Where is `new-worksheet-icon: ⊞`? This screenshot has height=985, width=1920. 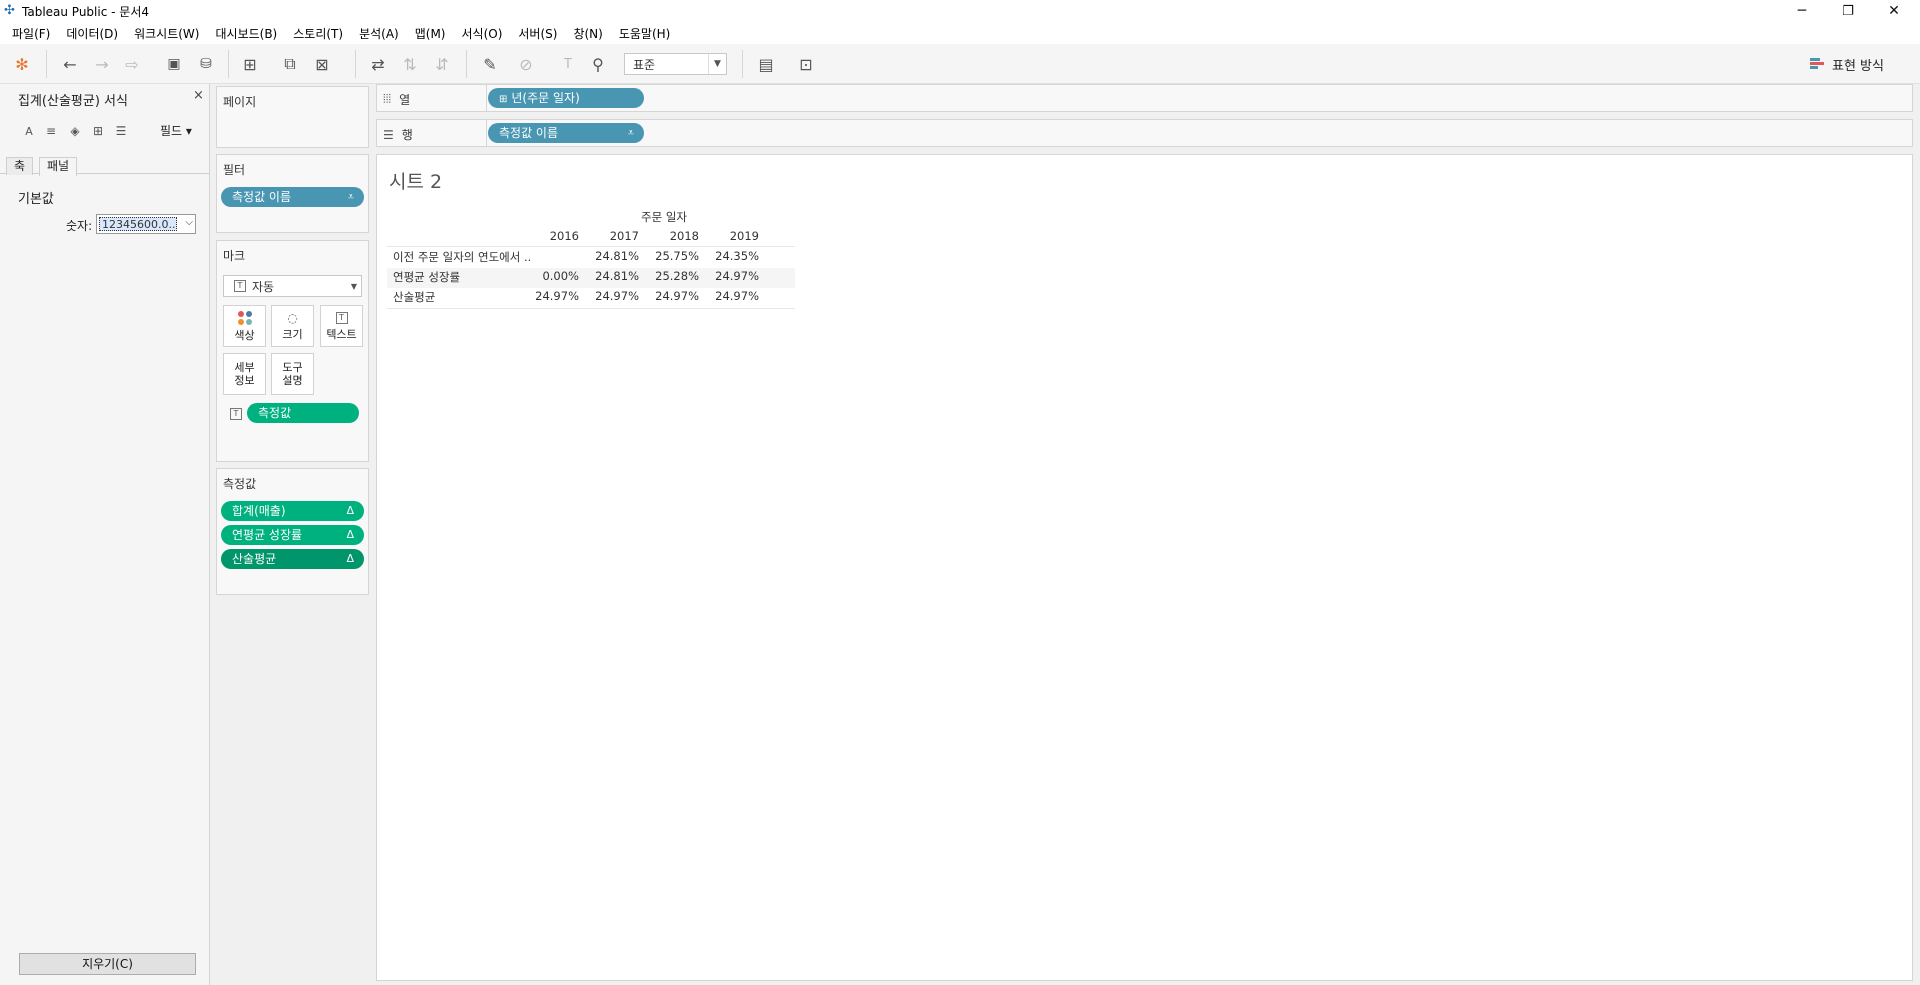
new-worksheet-icon: ⊞ is located at coordinates (250, 64).